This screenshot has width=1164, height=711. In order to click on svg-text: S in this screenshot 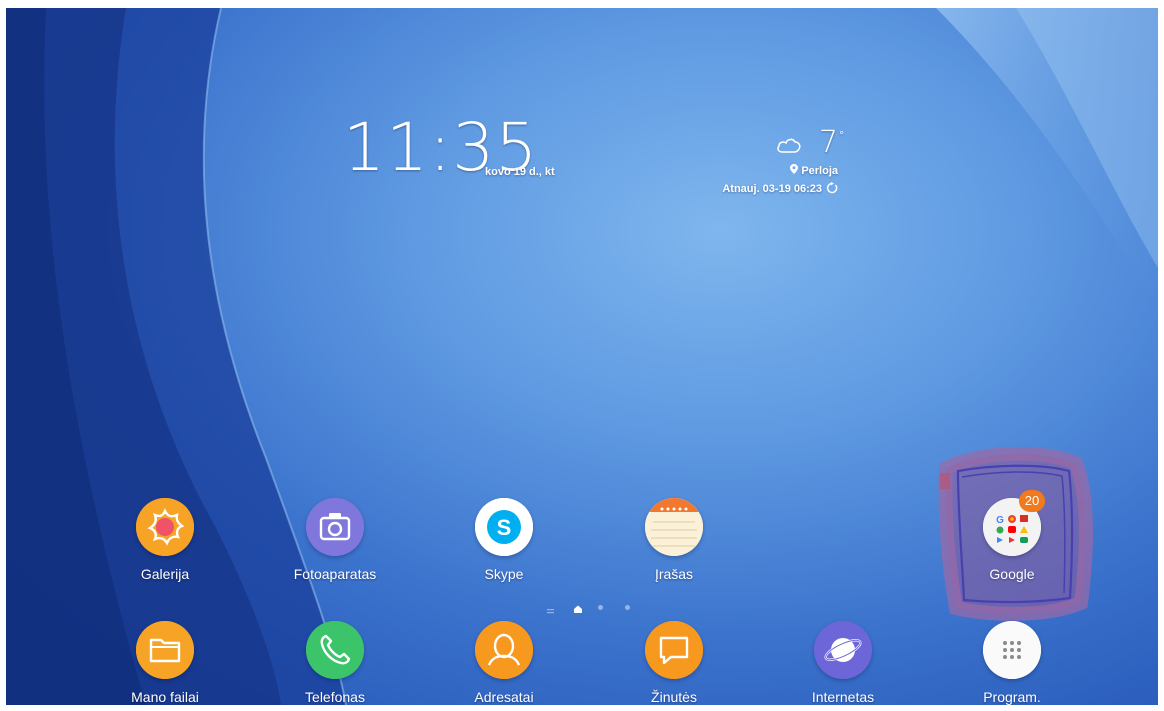, I will do `click(504, 527)`.